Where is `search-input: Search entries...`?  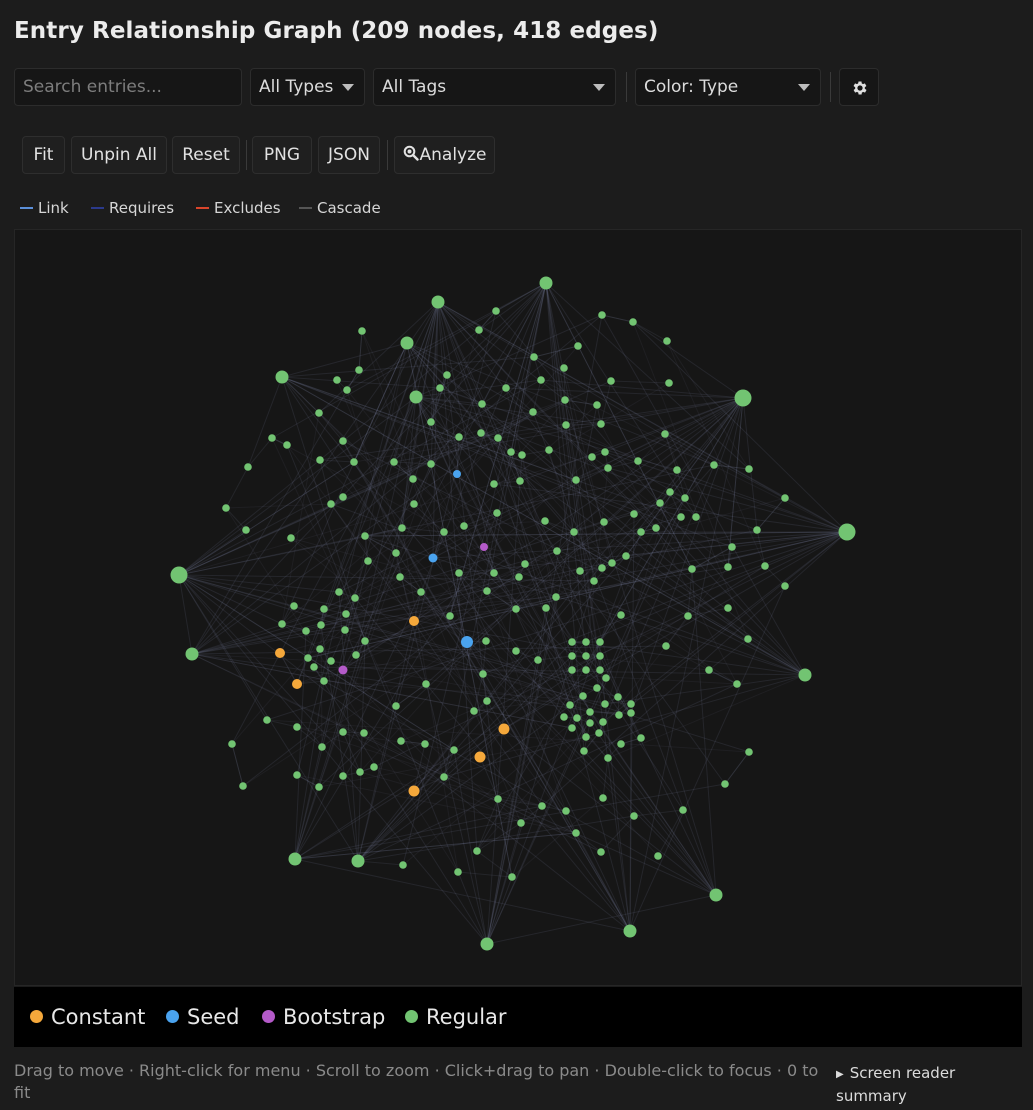
search-input: Search entries... is located at coordinates (128, 87).